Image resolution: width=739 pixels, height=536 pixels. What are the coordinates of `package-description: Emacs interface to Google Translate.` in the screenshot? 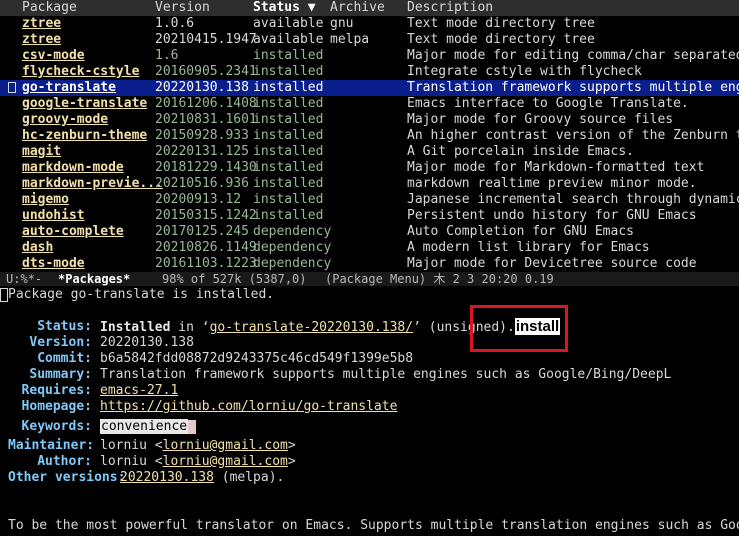 It's located at (548, 103).